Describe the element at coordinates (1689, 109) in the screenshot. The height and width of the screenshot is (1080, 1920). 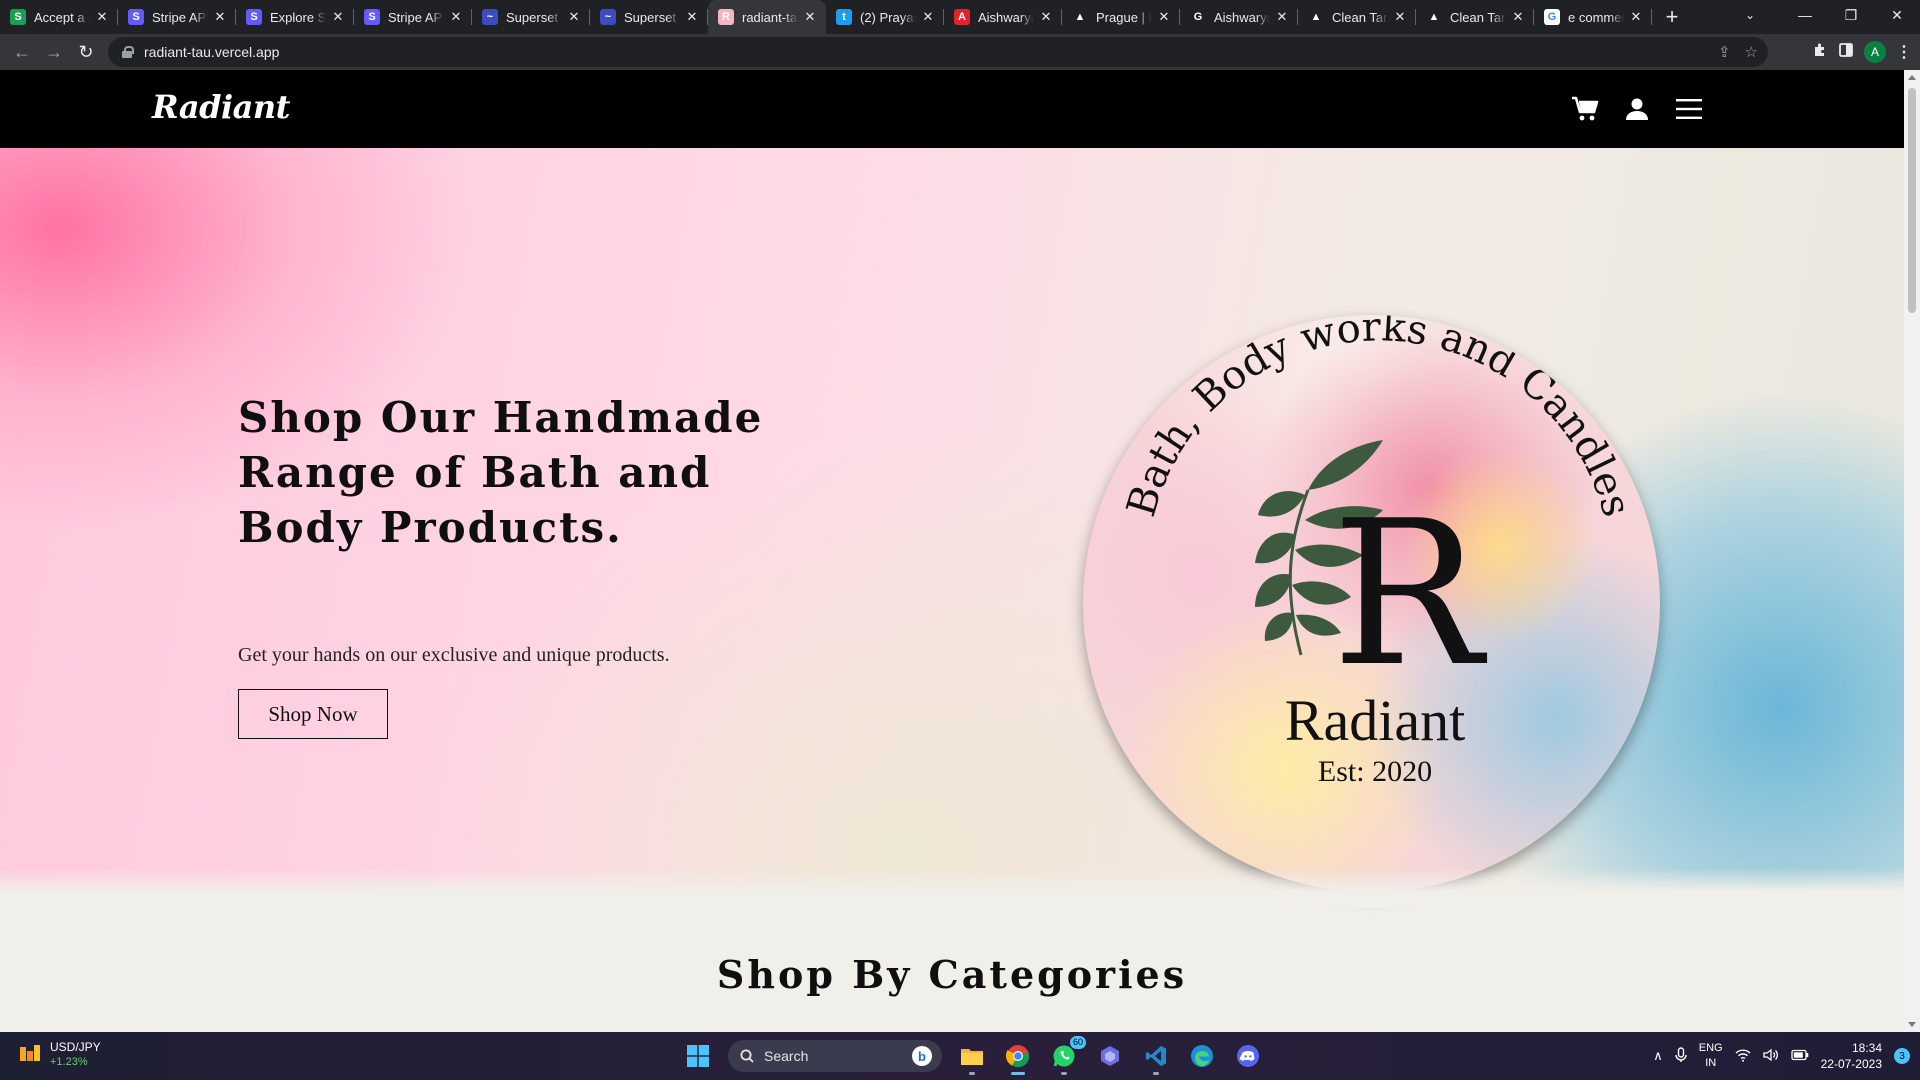
I see `hamburger-menu-icon` at that location.